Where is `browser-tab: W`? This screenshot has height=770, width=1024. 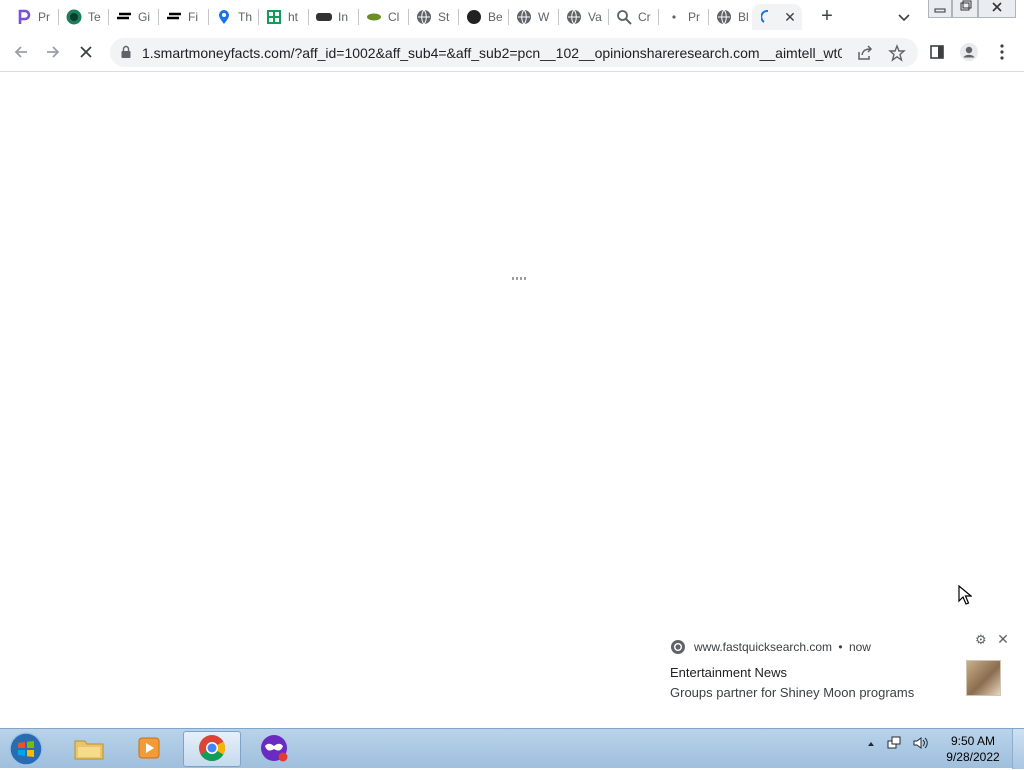 browser-tab: W is located at coordinates (532, 17).